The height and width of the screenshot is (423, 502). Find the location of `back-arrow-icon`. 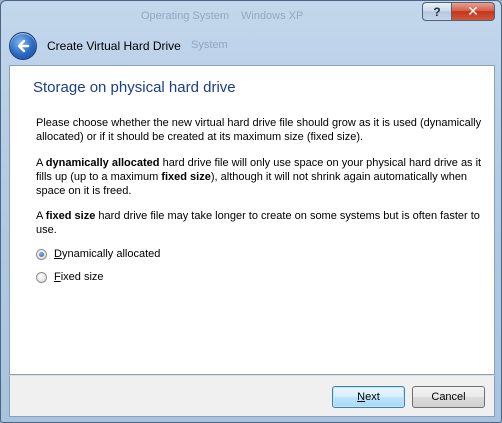

back-arrow-icon is located at coordinates (23, 46).